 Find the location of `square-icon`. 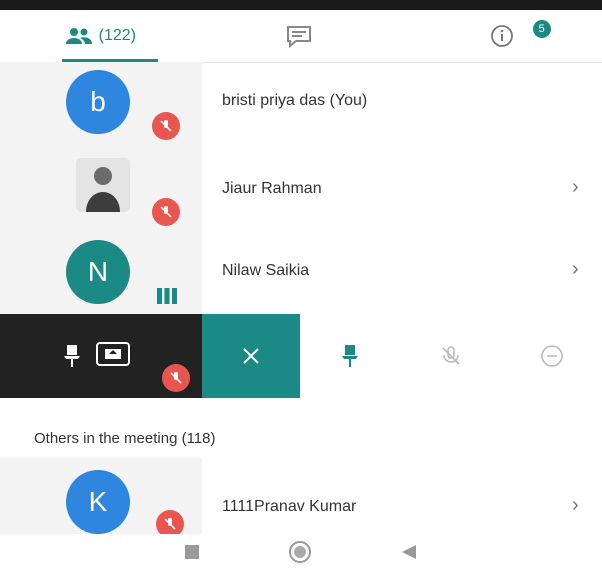

square-icon is located at coordinates (192, 551).